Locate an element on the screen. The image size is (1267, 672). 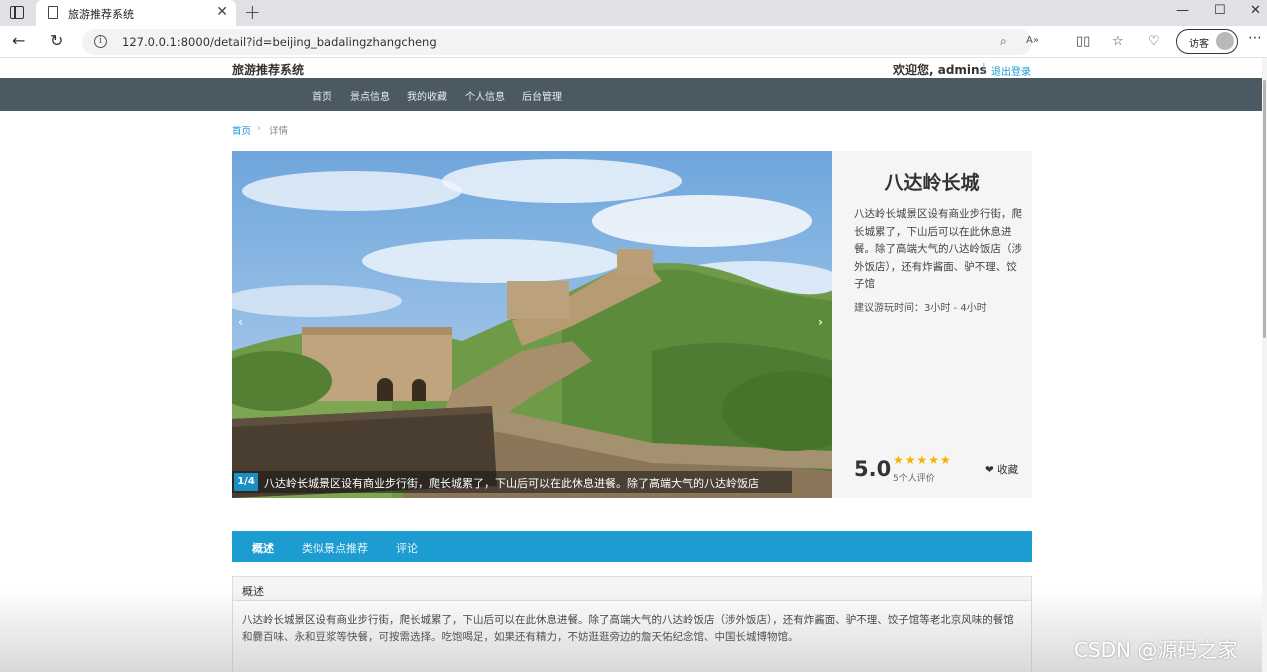
nav-item-home: 首页 is located at coordinates (322, 95).